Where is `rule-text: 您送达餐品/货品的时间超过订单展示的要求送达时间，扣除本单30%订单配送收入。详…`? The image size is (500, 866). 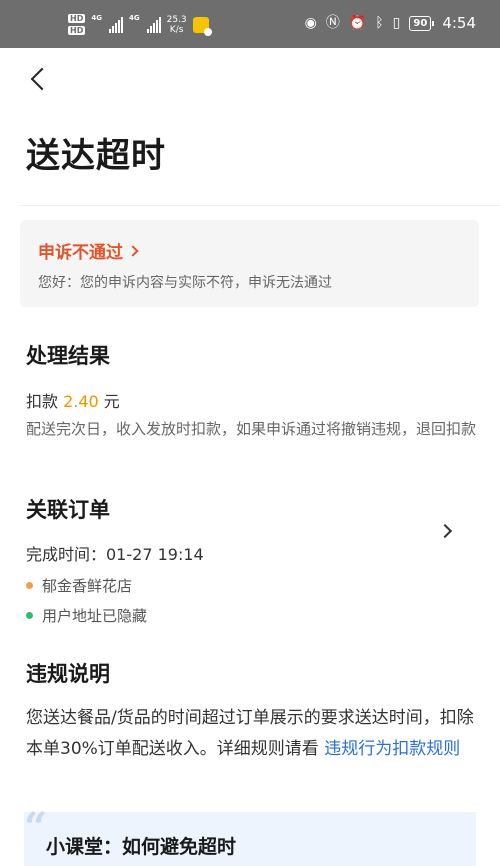 rule-text: 您送达餐品/货品的时间超过订单展示的要求送达时间，扣除本单30%订单配送收入。详… is located at coordinates (252, 734).